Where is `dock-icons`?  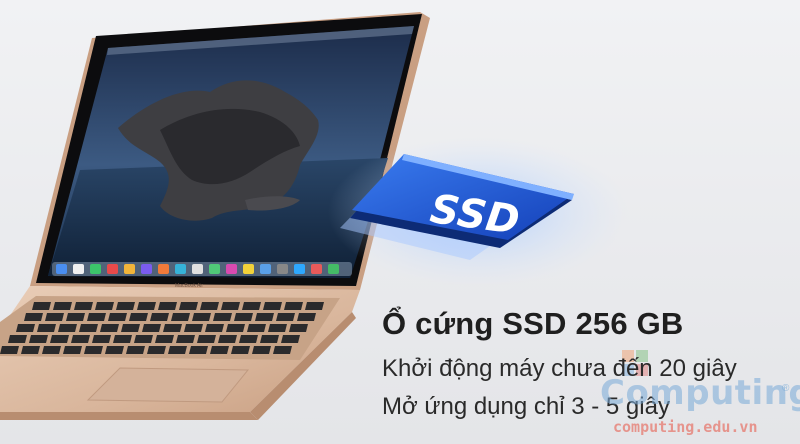
dock-icons is located at coordinates (197, 269).